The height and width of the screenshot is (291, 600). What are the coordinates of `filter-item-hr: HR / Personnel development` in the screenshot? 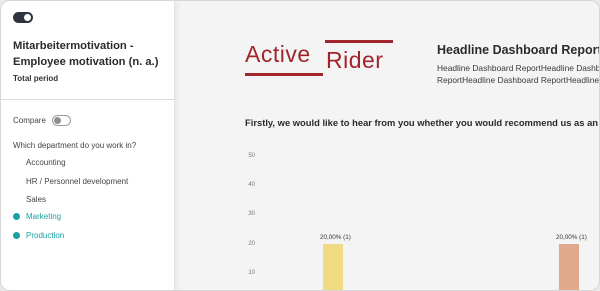 It's located at (77, 181).